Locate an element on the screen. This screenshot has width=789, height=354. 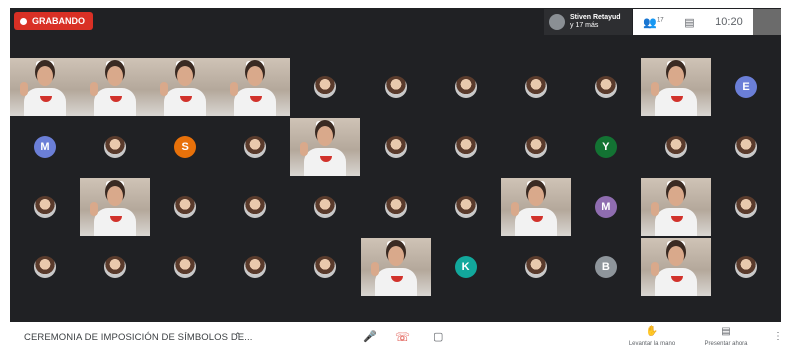
participant-tile: Y is located at coordinates (606, 147).